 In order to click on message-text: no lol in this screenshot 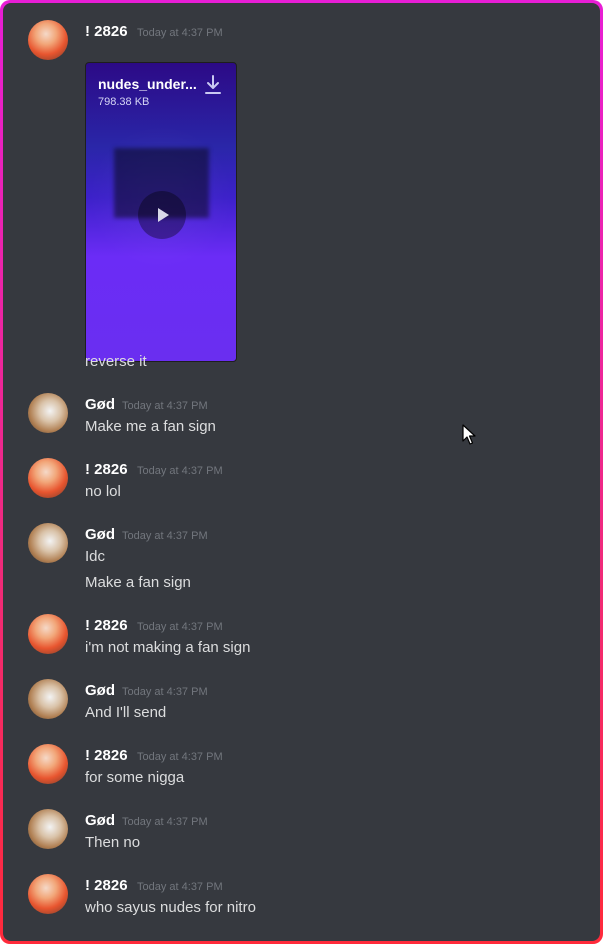, I will do `click(103, 491)`.